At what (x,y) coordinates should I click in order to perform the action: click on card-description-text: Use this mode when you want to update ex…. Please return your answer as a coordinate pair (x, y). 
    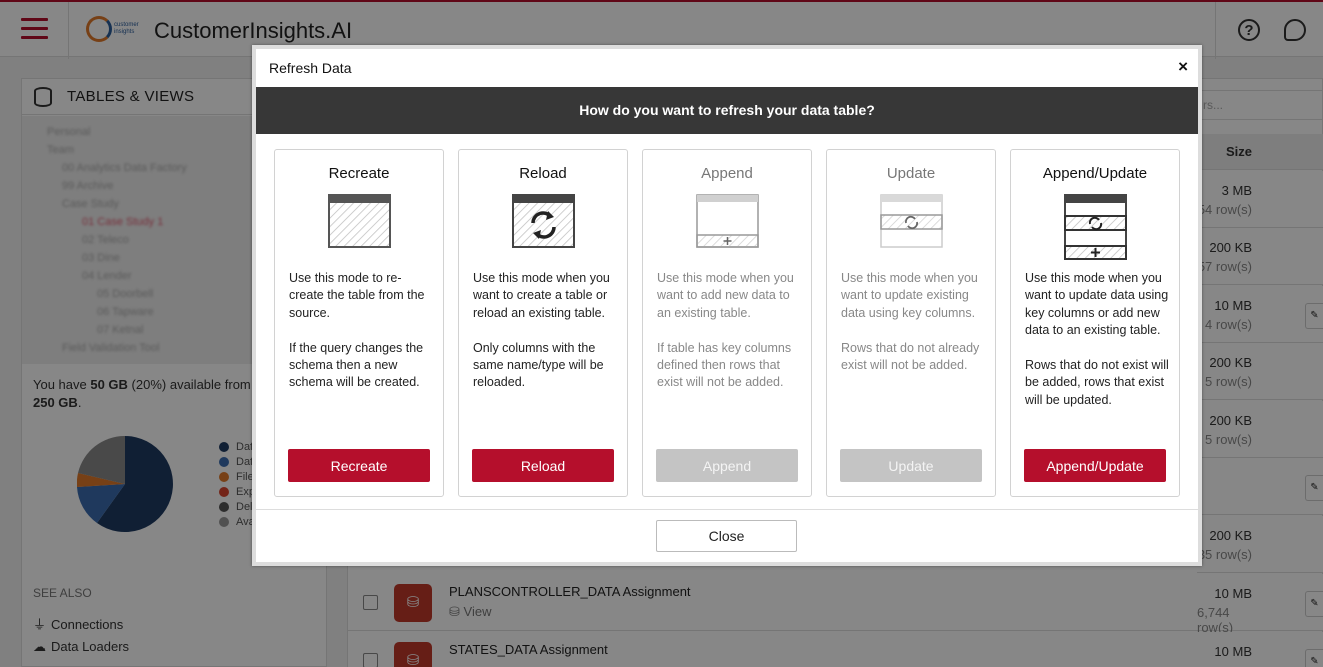
    Looking at the image, I should click on (909, 295).